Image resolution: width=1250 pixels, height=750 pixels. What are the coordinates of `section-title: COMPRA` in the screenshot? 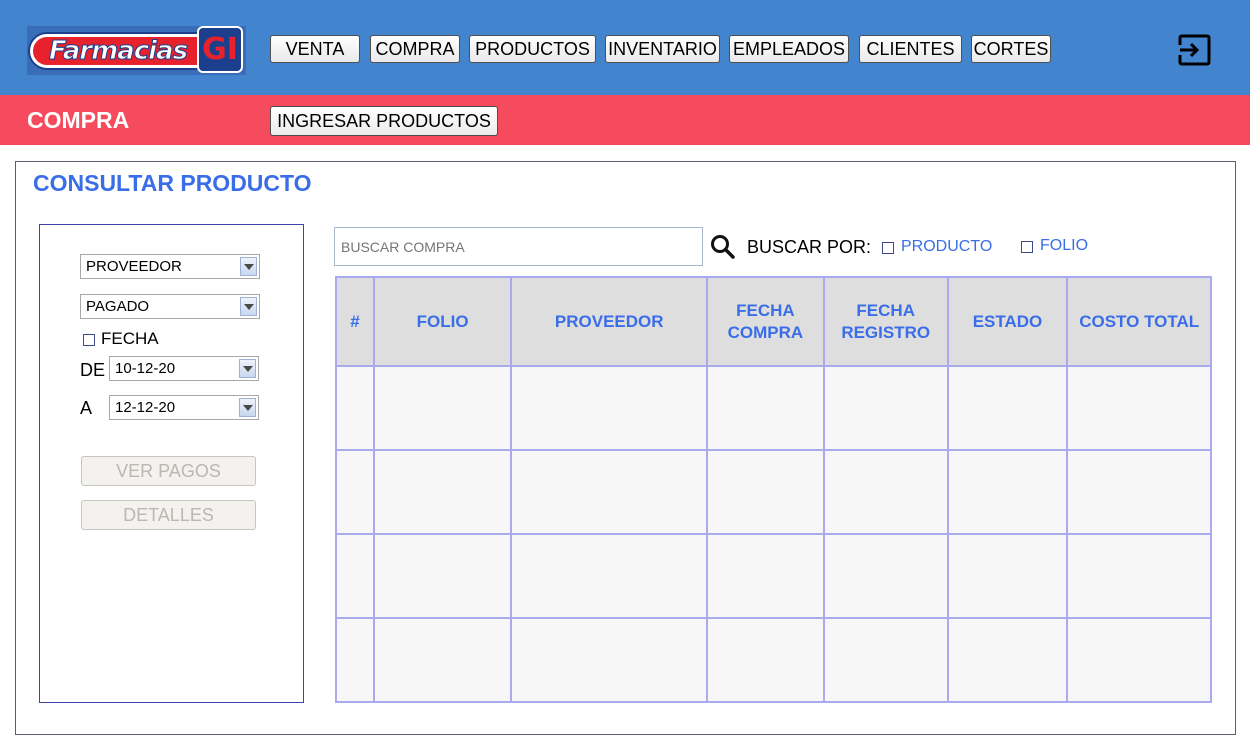 It's located at (78, 120).